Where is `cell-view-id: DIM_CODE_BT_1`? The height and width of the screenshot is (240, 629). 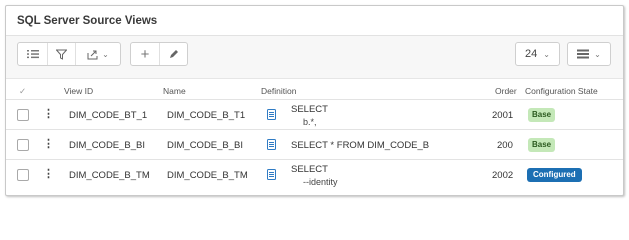 cell-view-id: DIM_CODE_BT_1 is located at coordinates (108, 115).